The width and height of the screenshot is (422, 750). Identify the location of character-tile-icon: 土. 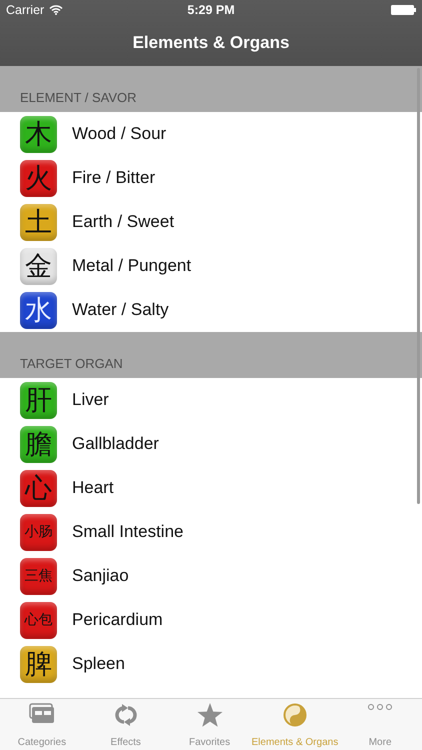
(38, 222).